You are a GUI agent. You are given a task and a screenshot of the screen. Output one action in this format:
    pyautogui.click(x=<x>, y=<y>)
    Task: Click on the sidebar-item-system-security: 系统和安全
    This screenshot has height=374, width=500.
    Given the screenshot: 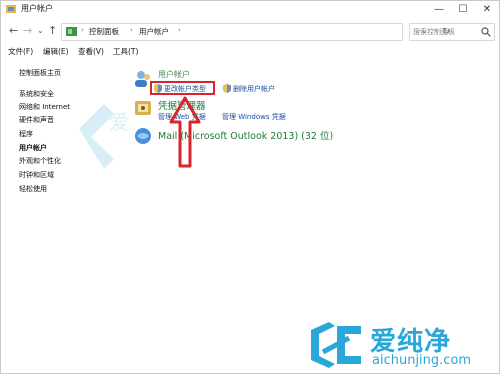 What is the action you would take?
    pyautogui.click(x=36, y=94)
    